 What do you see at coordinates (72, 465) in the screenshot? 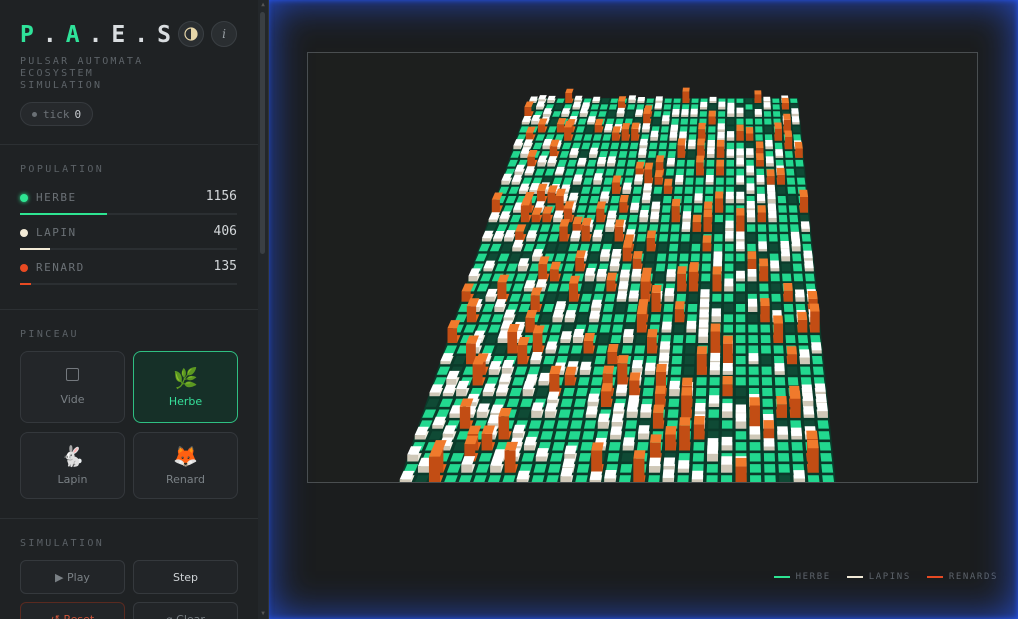
I see `brush-lapin-button: 🐇 Lapin` at bounding box center [72, 465].